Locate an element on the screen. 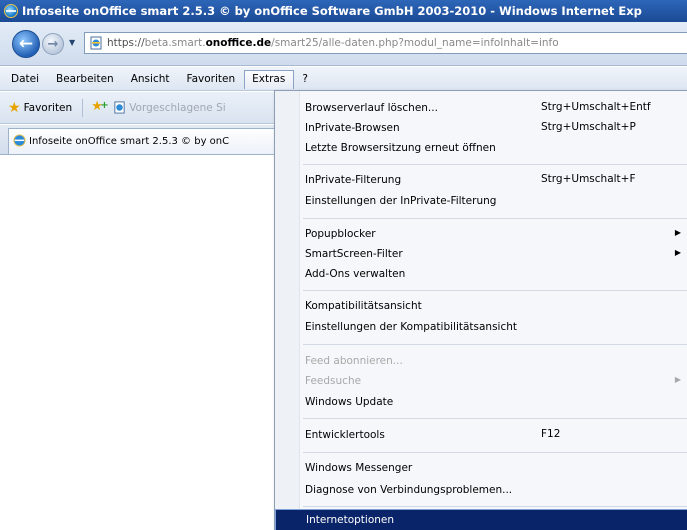 The image size is (687, 530). menu-favoriten: Favoriten is located at coordinates (212, 79).